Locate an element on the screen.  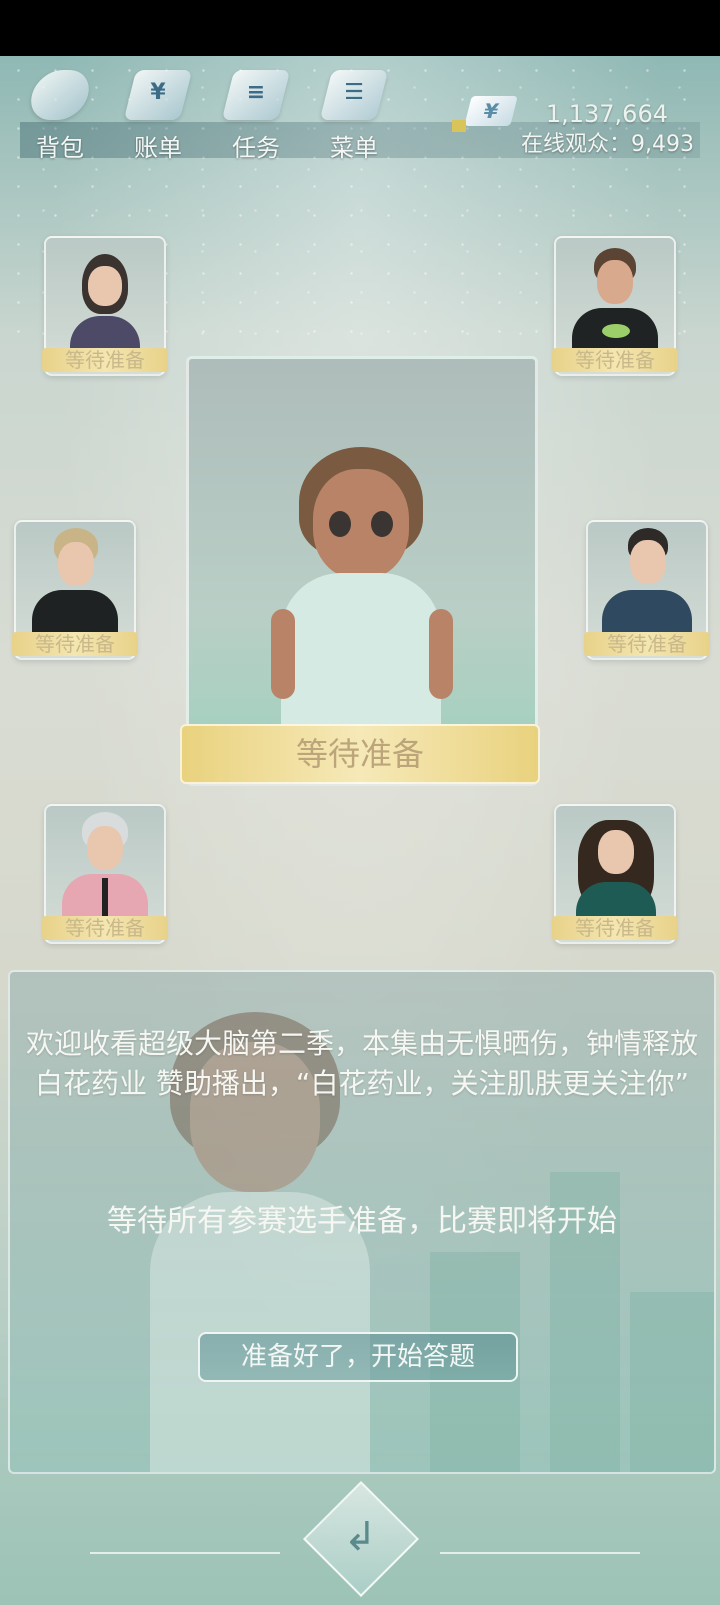
task-label: 任务 is located at coordinates (256, 148).